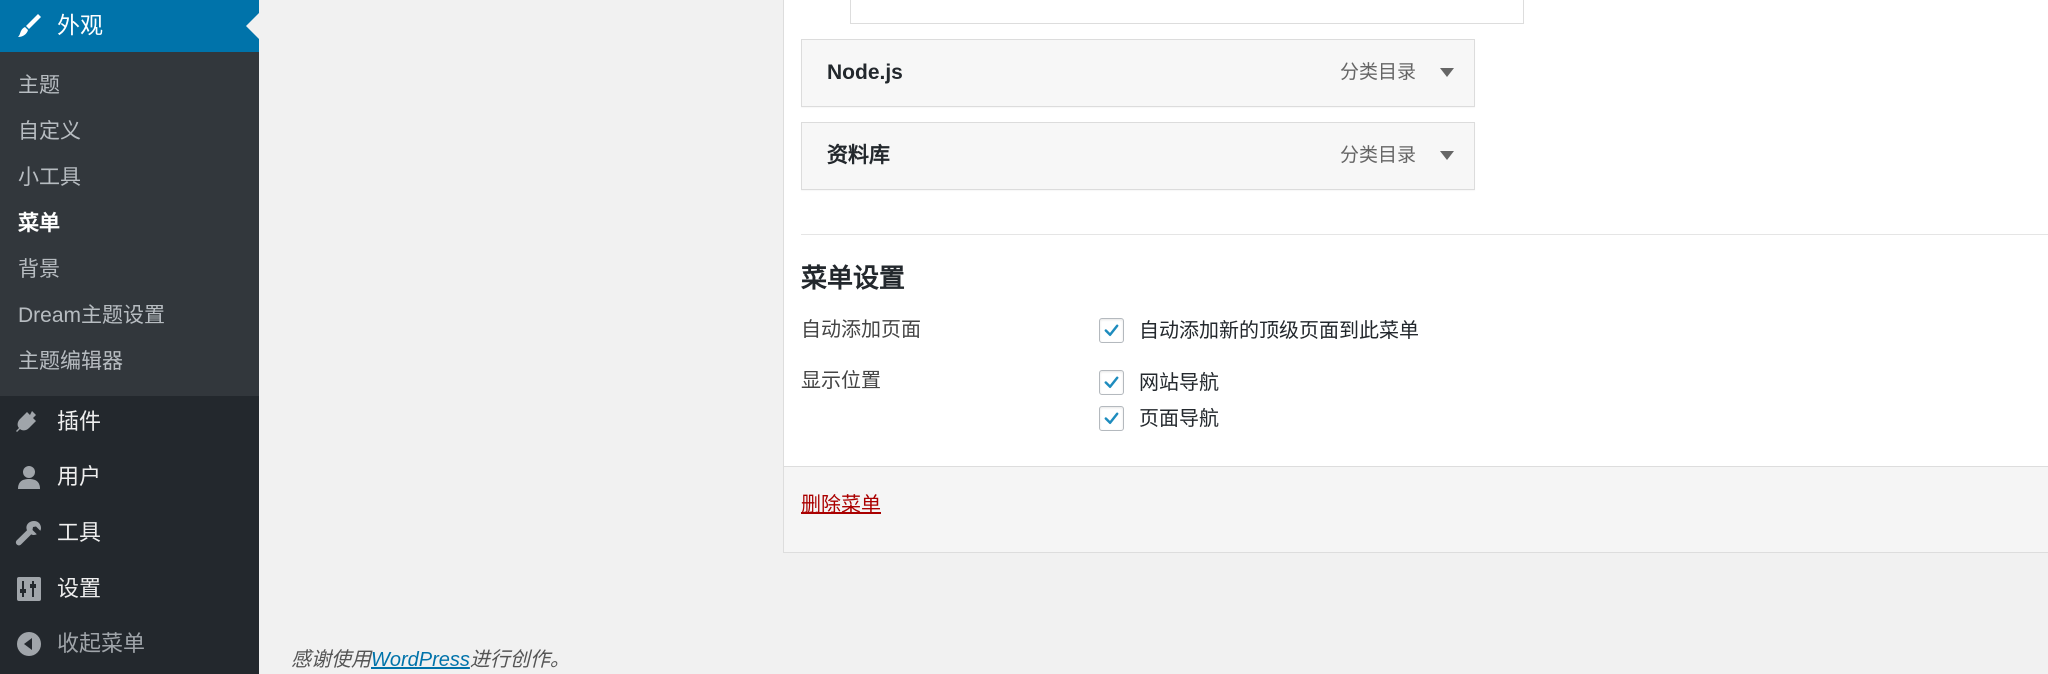  Describe the element at coordinates (129, 422) in the screenshot. I see `menu-item-plugins: 插件` at that location.